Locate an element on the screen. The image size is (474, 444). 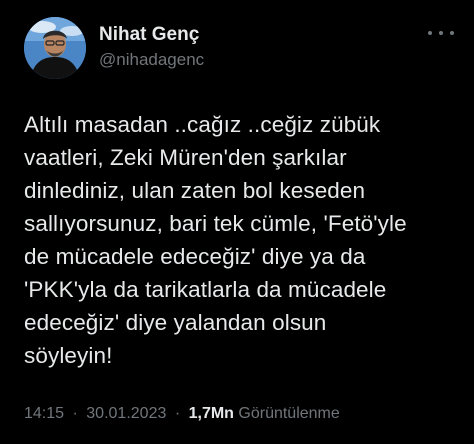
author-block: Nihat Genç @nihadagenc is located at coordinates (151, 47).